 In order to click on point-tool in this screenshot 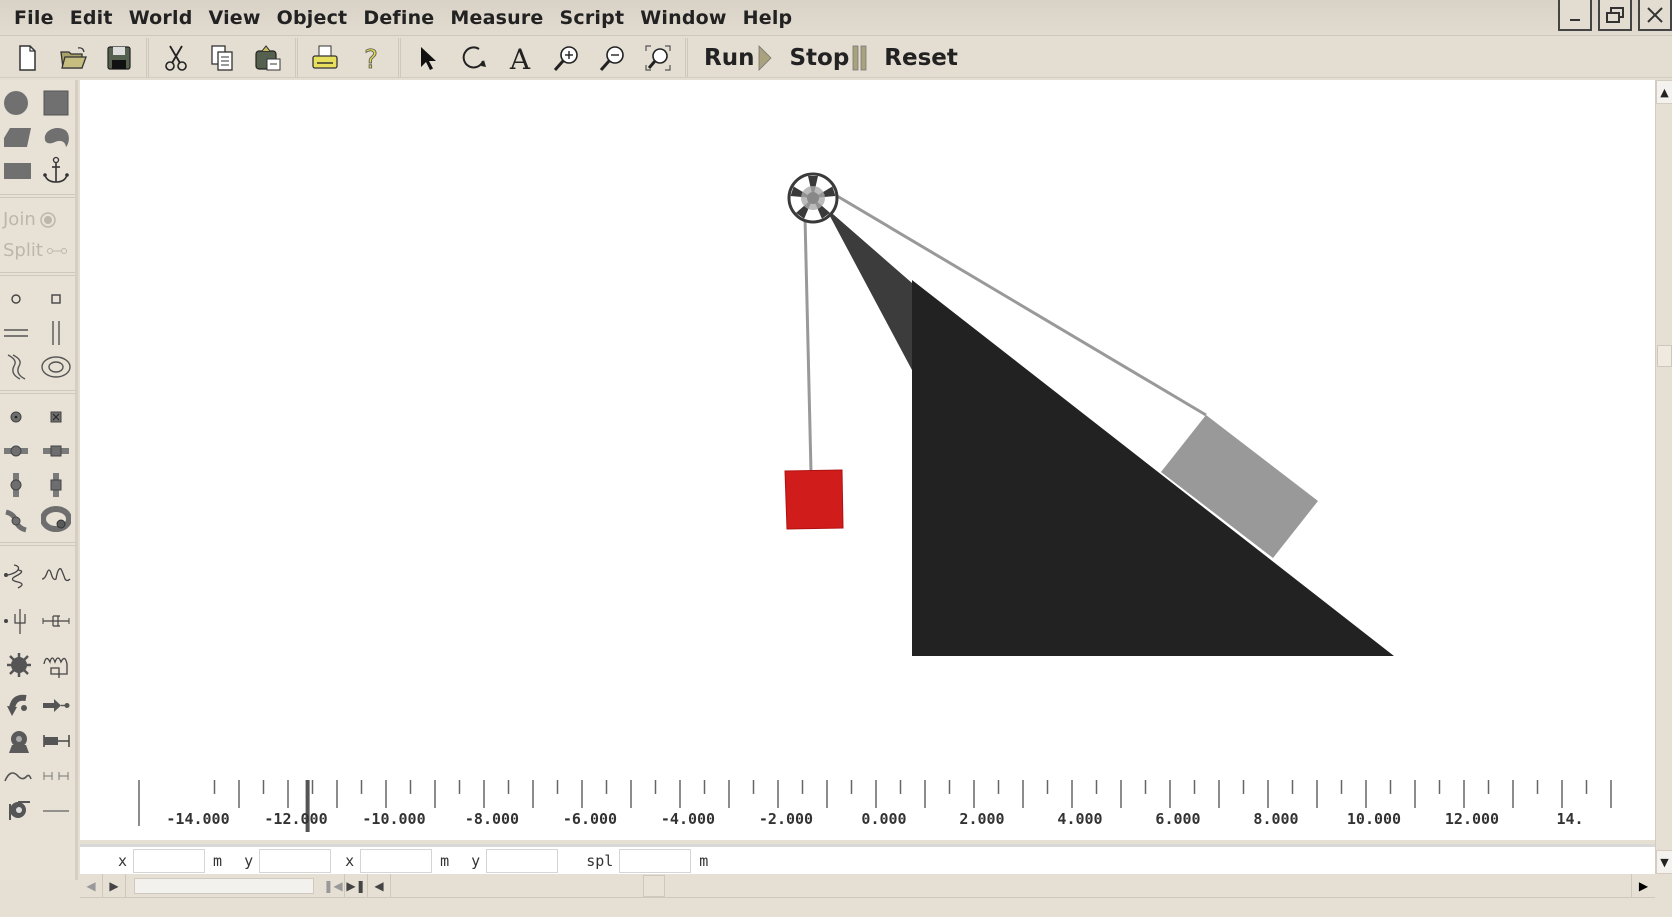, I will do `click(19, 299)`.